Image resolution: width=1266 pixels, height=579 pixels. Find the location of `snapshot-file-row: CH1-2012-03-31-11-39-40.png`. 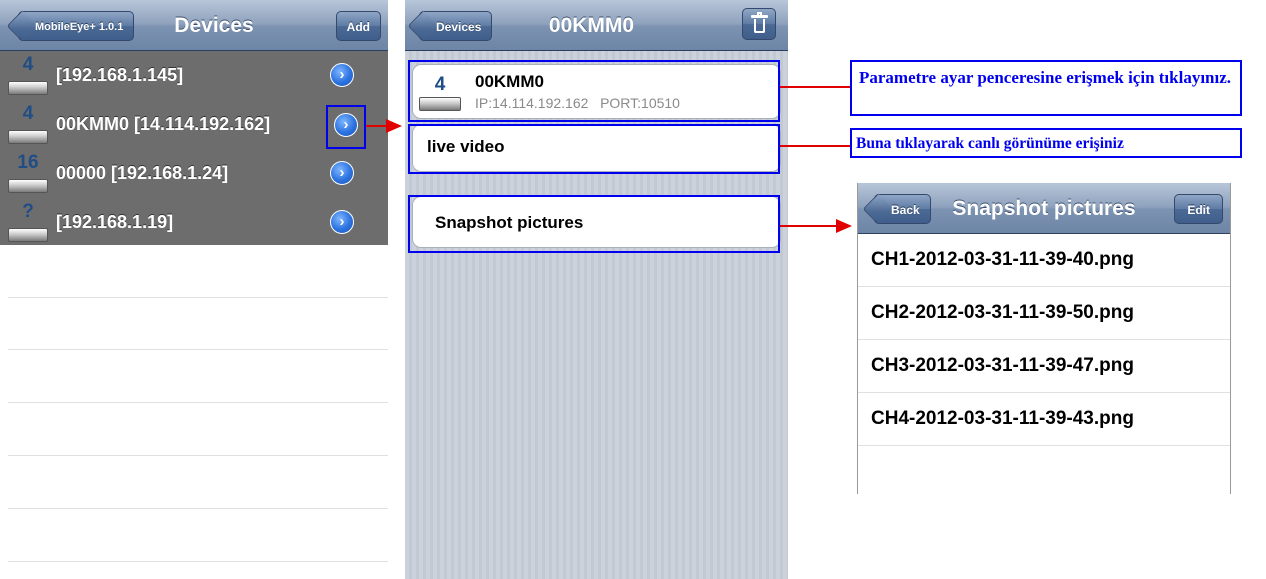

snapshot-file-row: CH1-2012-03-31-11-39-40.png is located at coordinates (1044, 260).